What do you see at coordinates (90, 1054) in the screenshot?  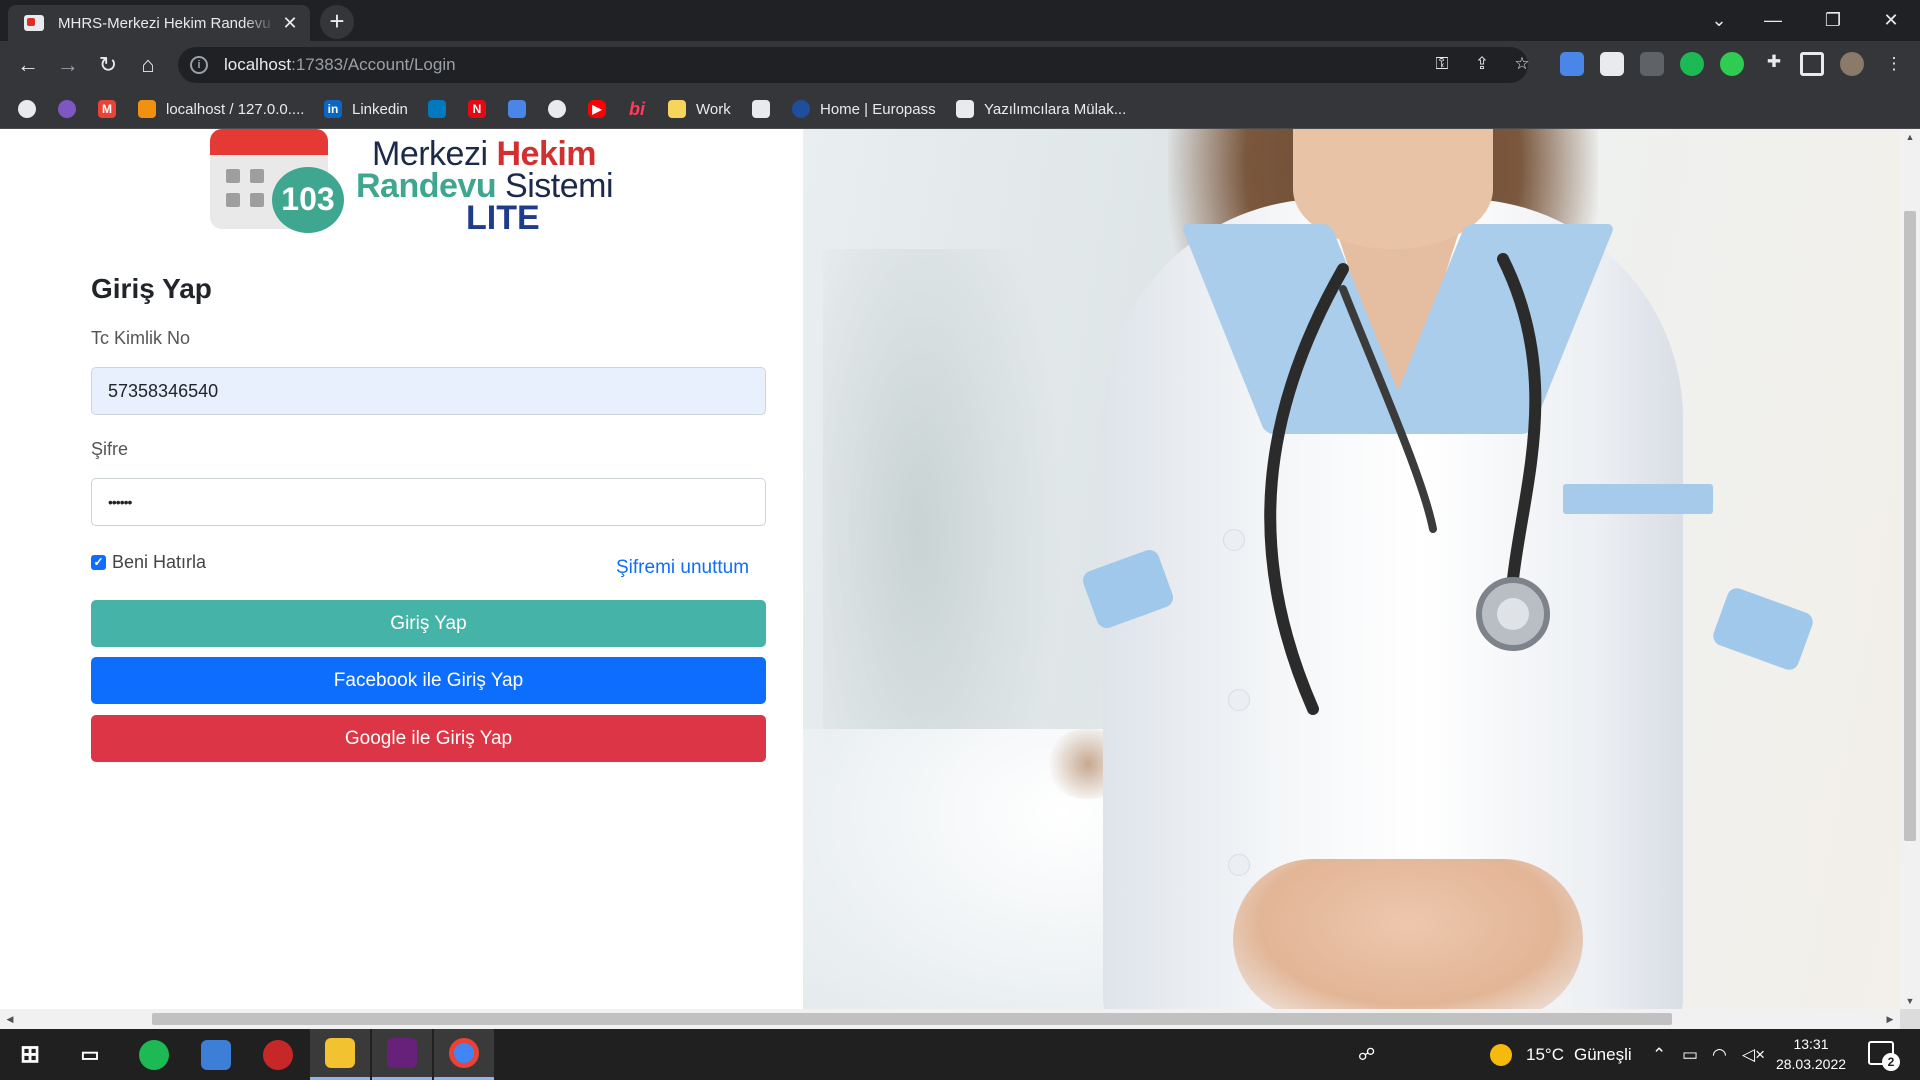 I see `task-view-icon: ▭` at bounding box center [90, 1054].